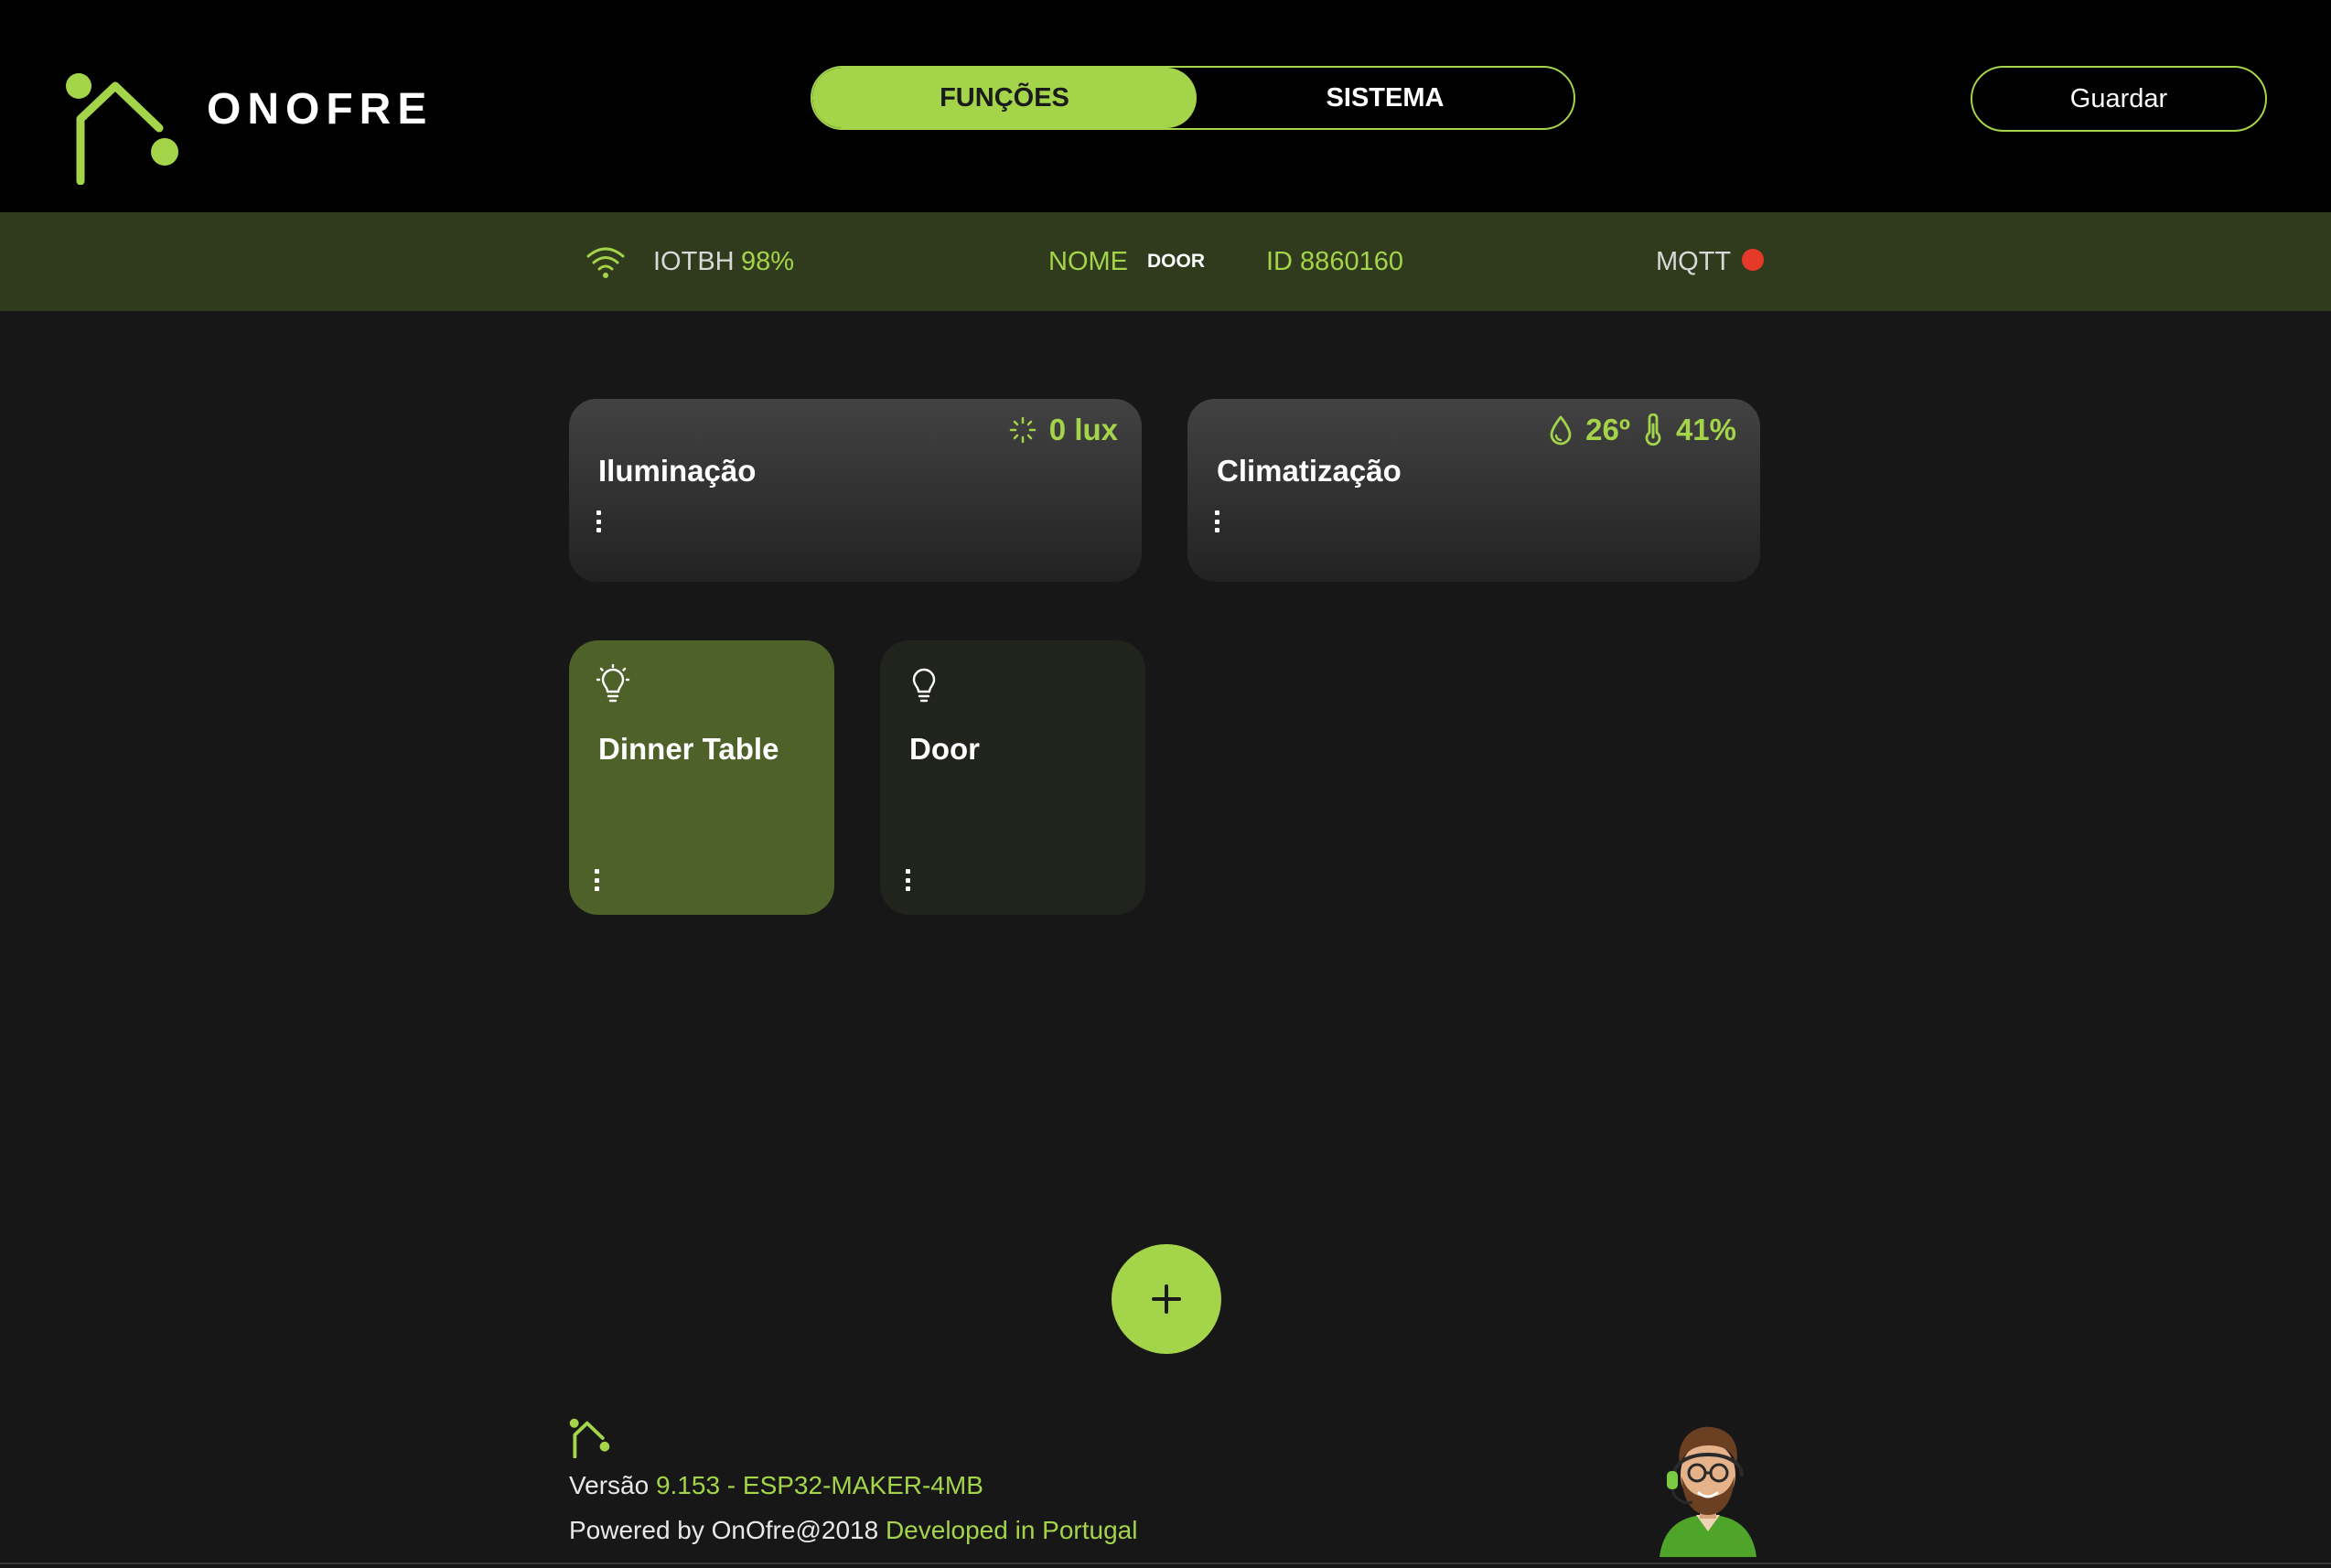  Describe the element at coordinates (924, 685) in the screenshot. I see `bulb-off-icon` at that location.